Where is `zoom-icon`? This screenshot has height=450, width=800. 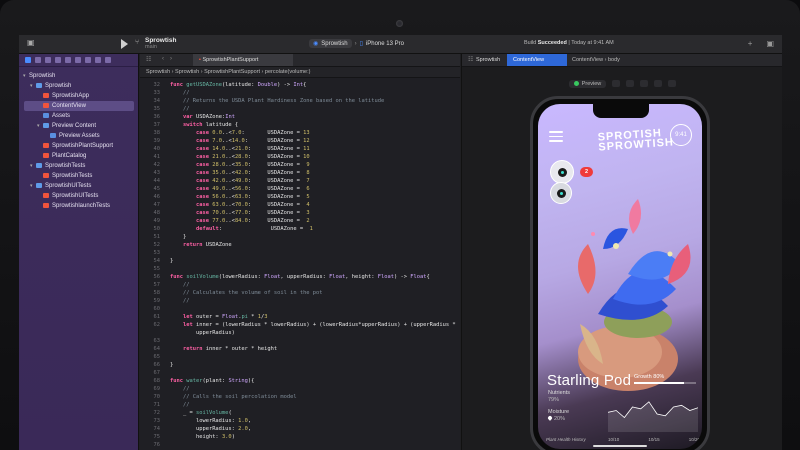
zoom-icon is located at coordinates (672, 83).